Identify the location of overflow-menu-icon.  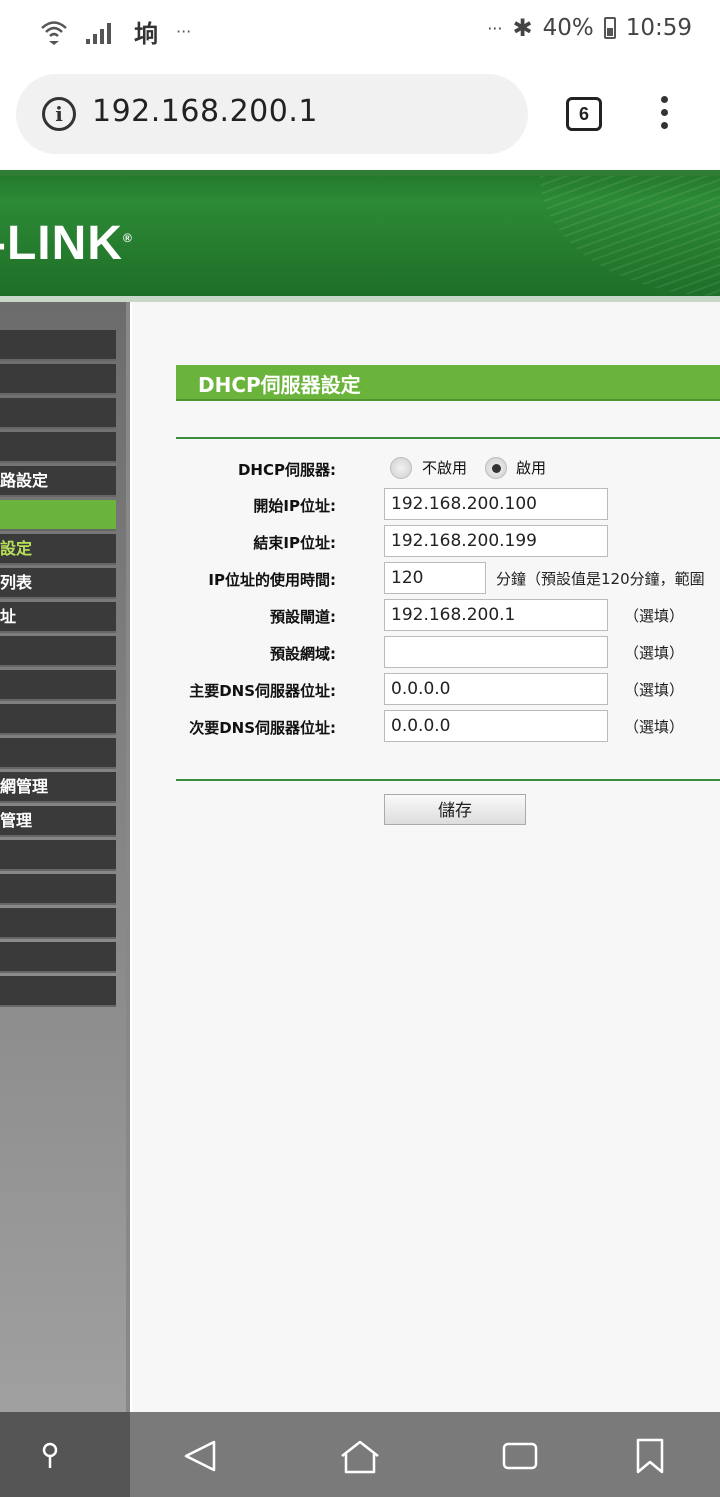
(664, 116).